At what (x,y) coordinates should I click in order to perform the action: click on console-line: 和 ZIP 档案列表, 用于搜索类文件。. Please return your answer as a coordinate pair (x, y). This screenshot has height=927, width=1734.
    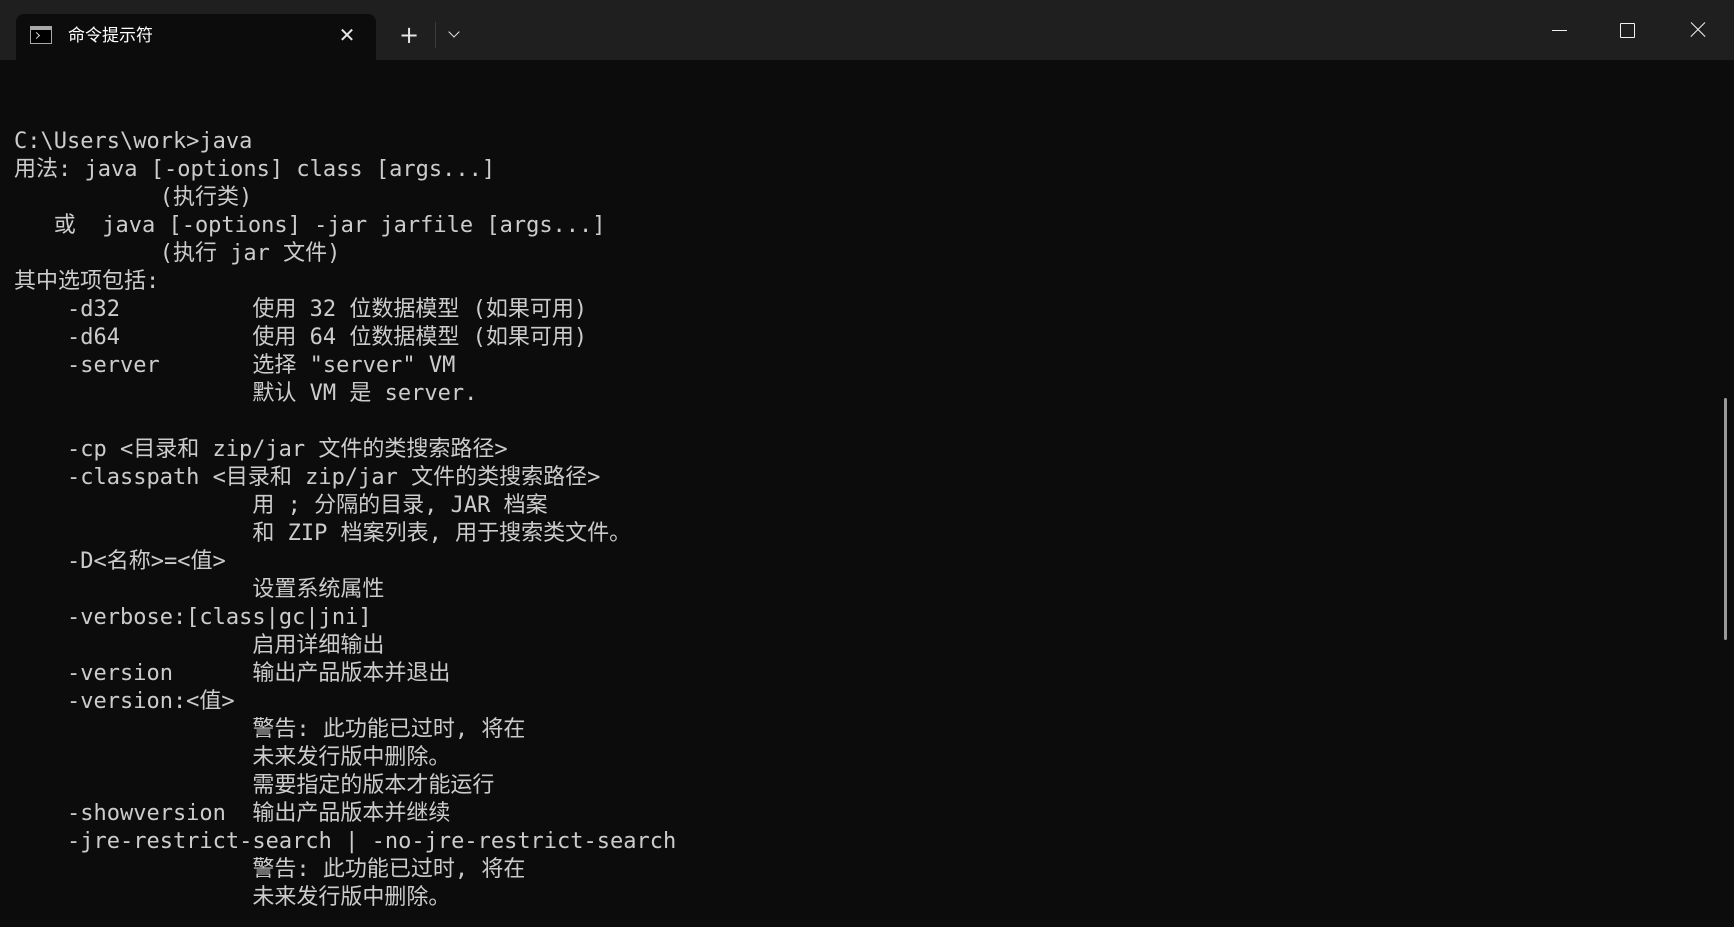
    Looking at the image, I should click on (323, 533).